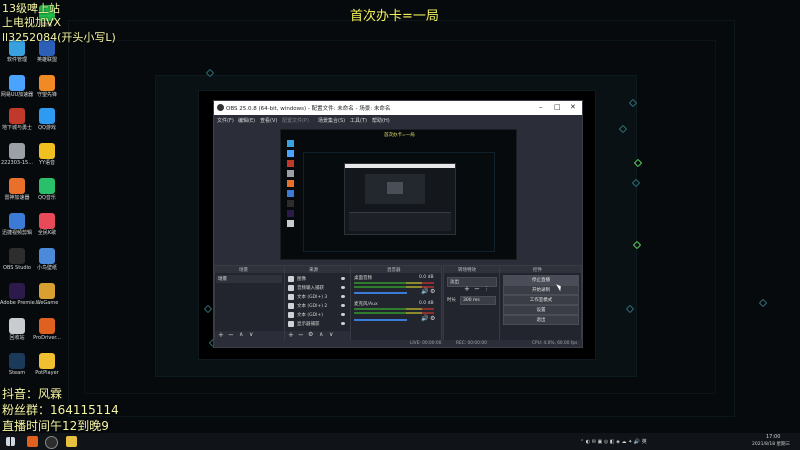  I want to click on remove-source-icon: −, so click(301, 335).